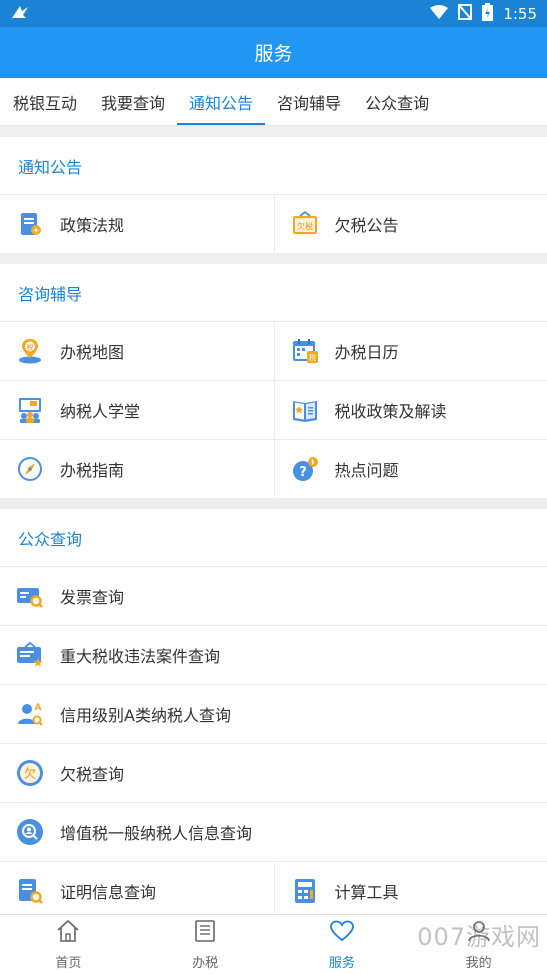 The image size is (547, 974). I want to click on arrears-circle-icon: 欠, so click(30, 773).